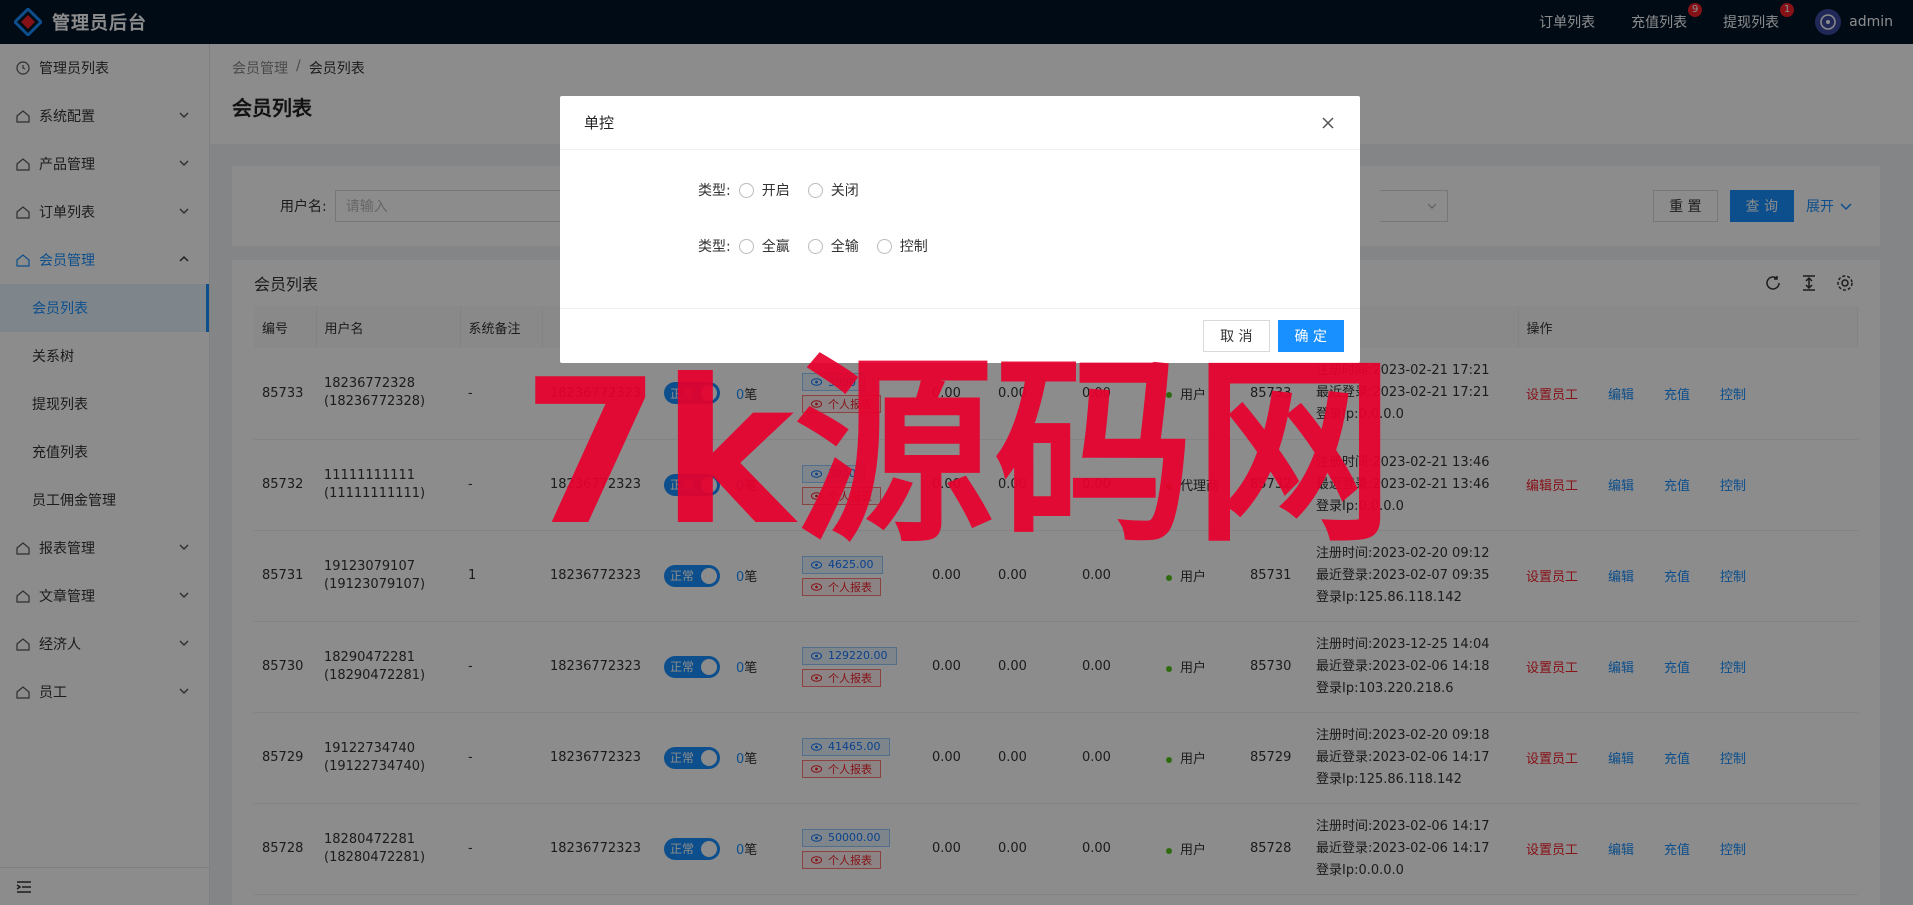 This screenshot has width=1913, height=905. I want to click on radio-open: 开启, so click(764, 190).